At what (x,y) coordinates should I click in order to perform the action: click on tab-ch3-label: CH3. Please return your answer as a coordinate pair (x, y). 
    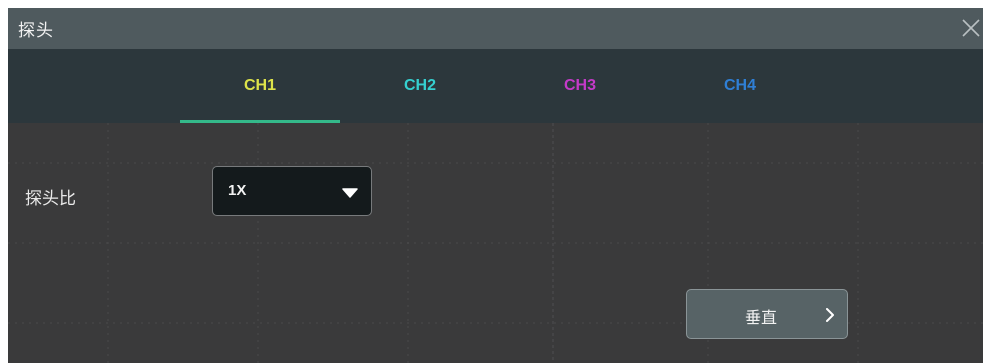
    Looking at the image, I should click on (579, 85).